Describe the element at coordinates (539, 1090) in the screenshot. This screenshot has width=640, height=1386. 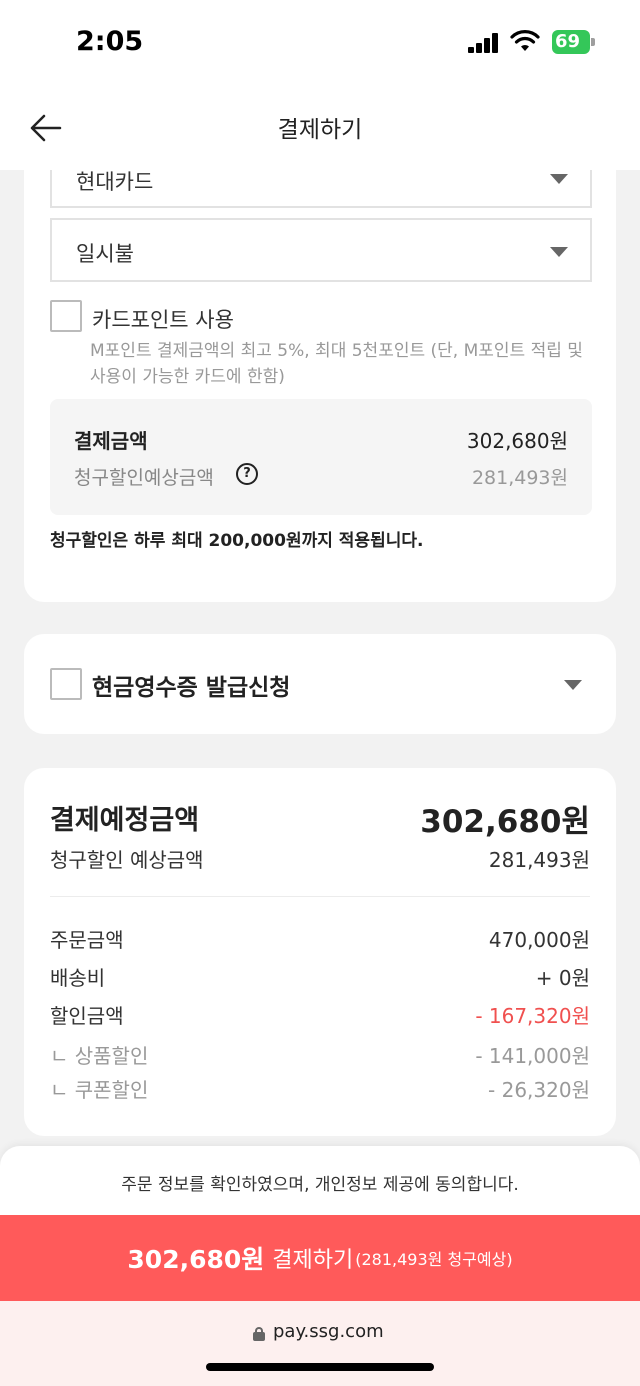
I see `coupon-discount-value: - 26,320원` at that location.